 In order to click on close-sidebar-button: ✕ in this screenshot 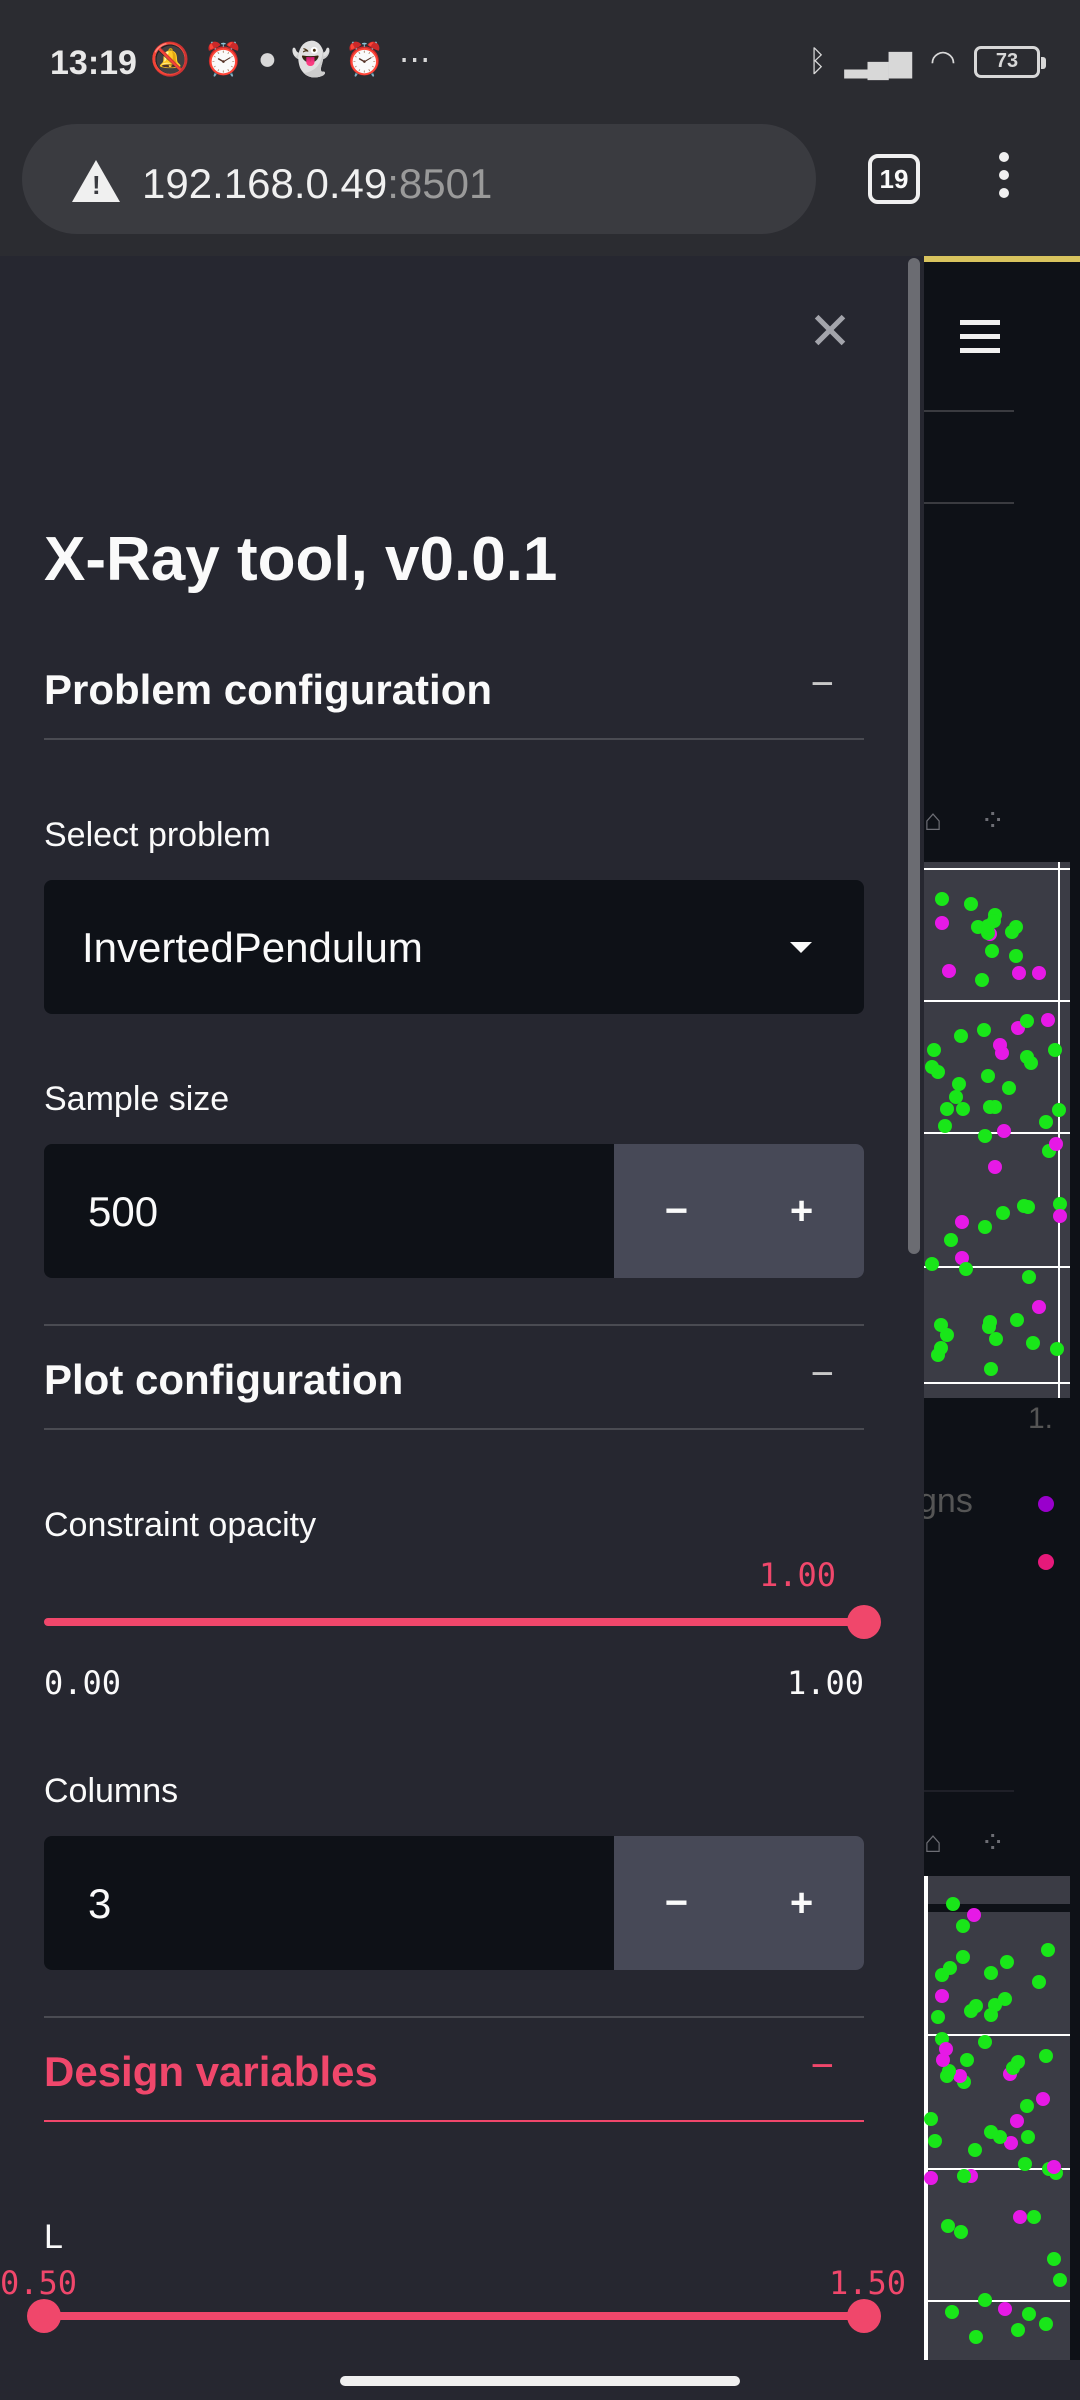, I will do `click(830, 332)`.